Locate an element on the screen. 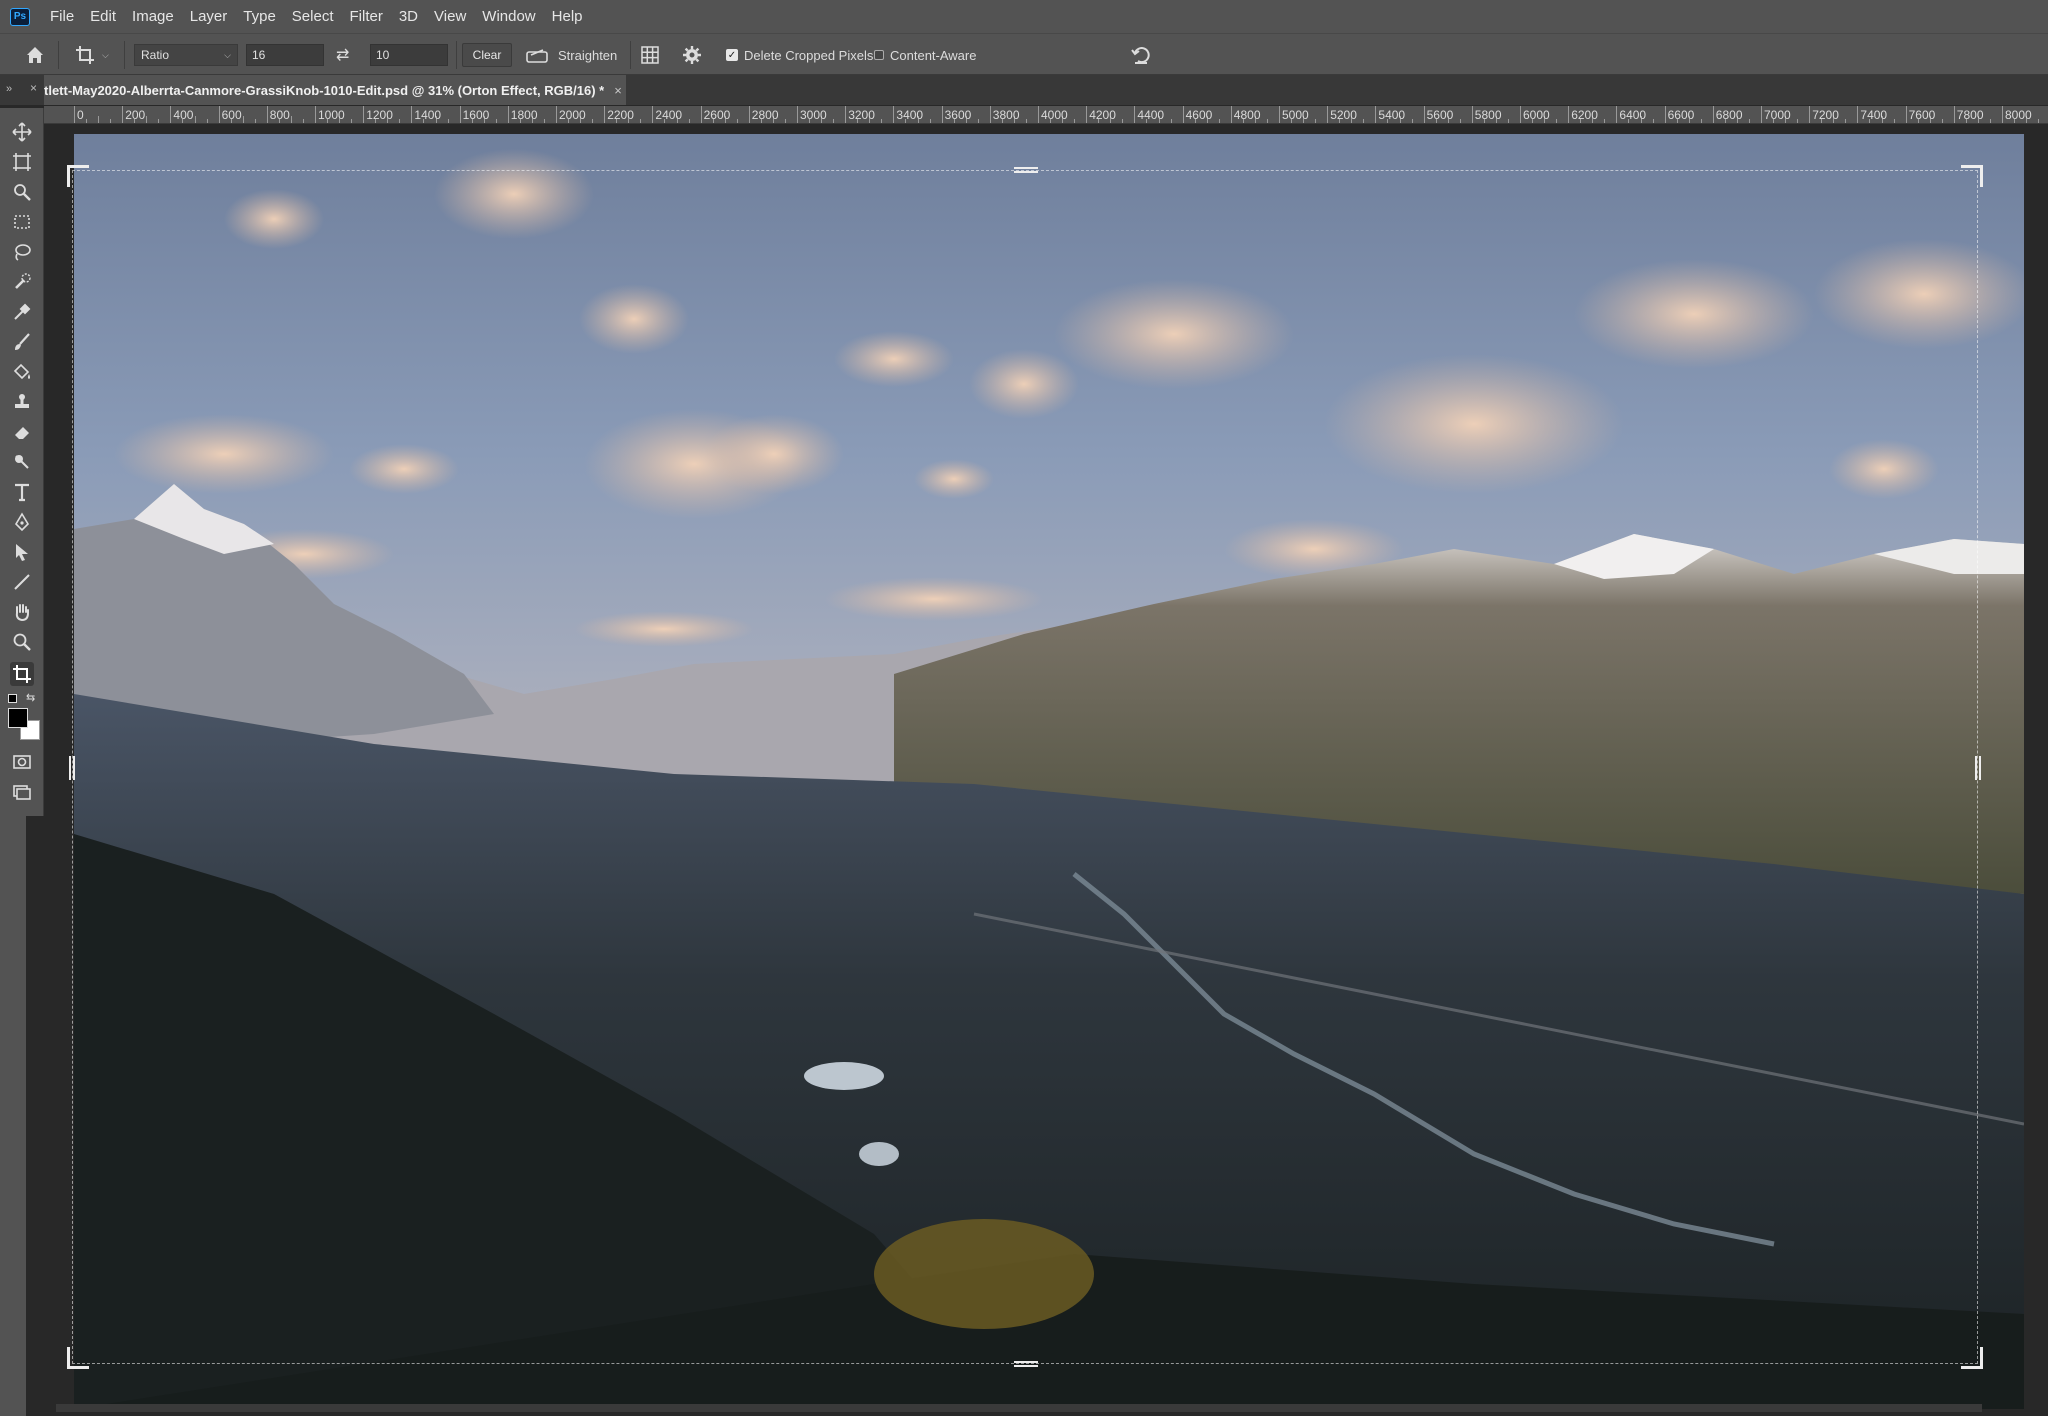 This screenshot has width=2048, height=1416. type-tool is located at coordinates (22, 492).